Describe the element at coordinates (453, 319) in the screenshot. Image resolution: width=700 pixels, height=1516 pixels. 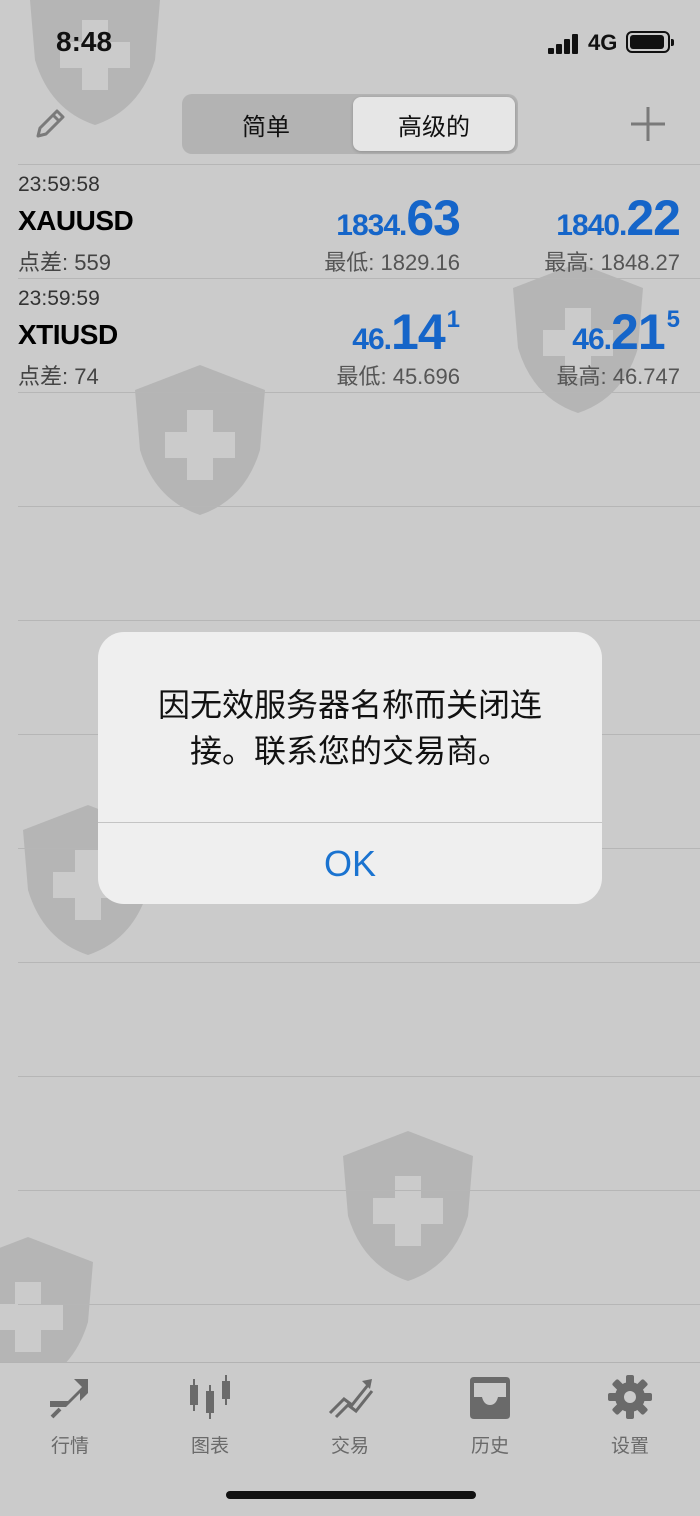
I see `bid-price-sup: 1` at that location.